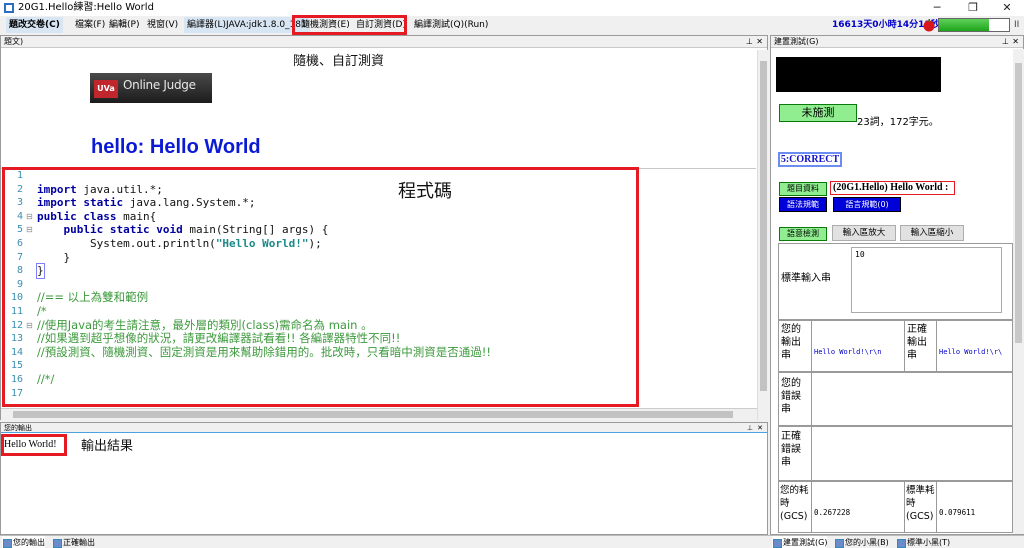 Image resolution: width=1024 pixels, height=548 pixels. Describe the element at coordinates (9, 8) in the screenshot. I see `app-icon` at that location.